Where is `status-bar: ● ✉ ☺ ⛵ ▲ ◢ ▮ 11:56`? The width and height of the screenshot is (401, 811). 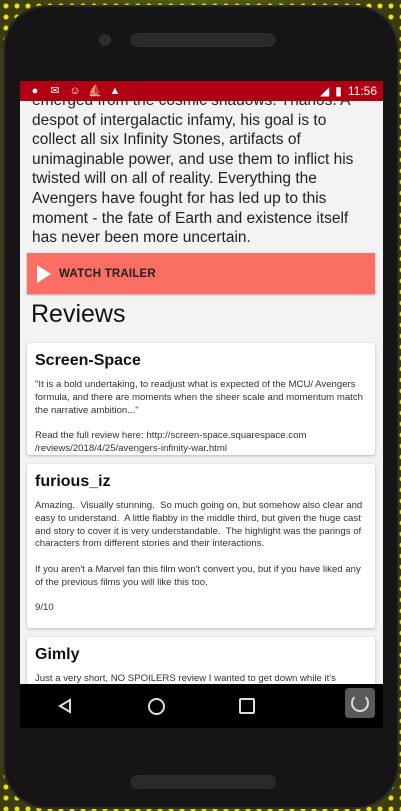 status-bar: ● ✉ ☺ ⛵ ▲ ◢ ▮ 11:56 is located at coordinates (201, 91).